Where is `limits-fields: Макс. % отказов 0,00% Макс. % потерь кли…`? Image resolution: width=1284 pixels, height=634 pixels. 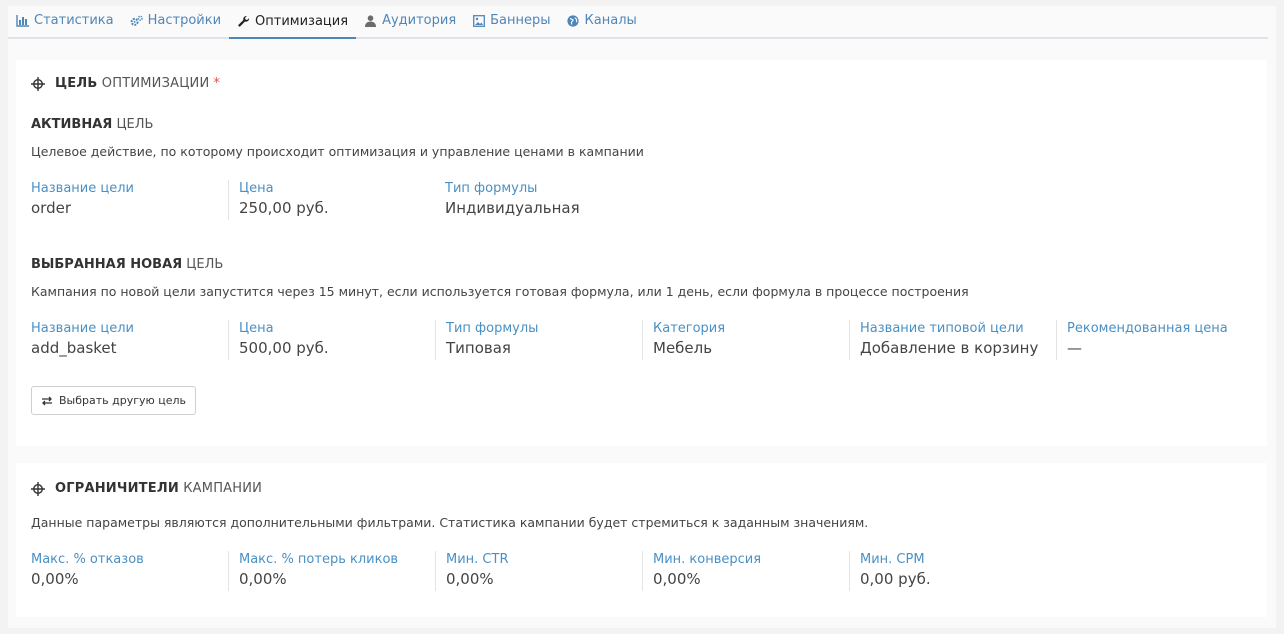 limits-fields: Макс. % отказов 0,00% Макс. % потерь кли… is located at coordinates (543, 571).